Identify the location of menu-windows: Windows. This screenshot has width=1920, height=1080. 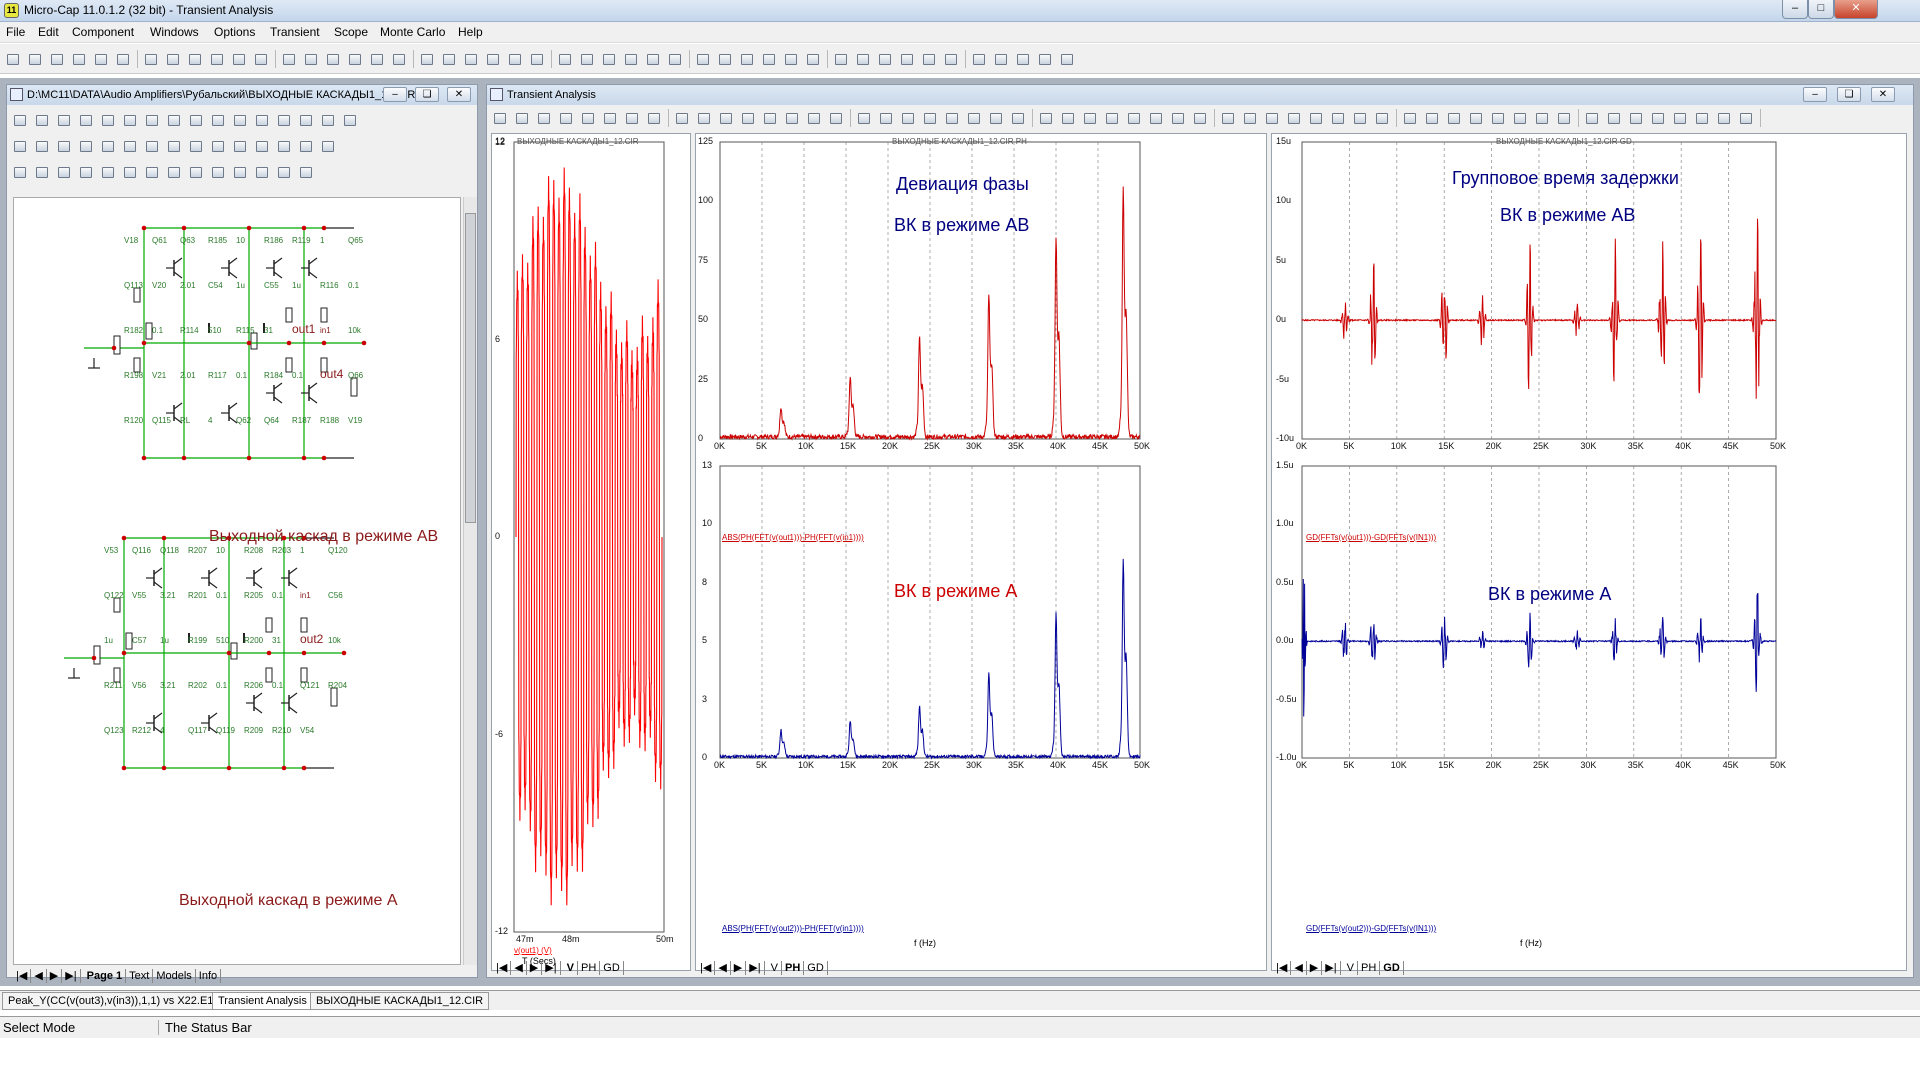
(174, 32).